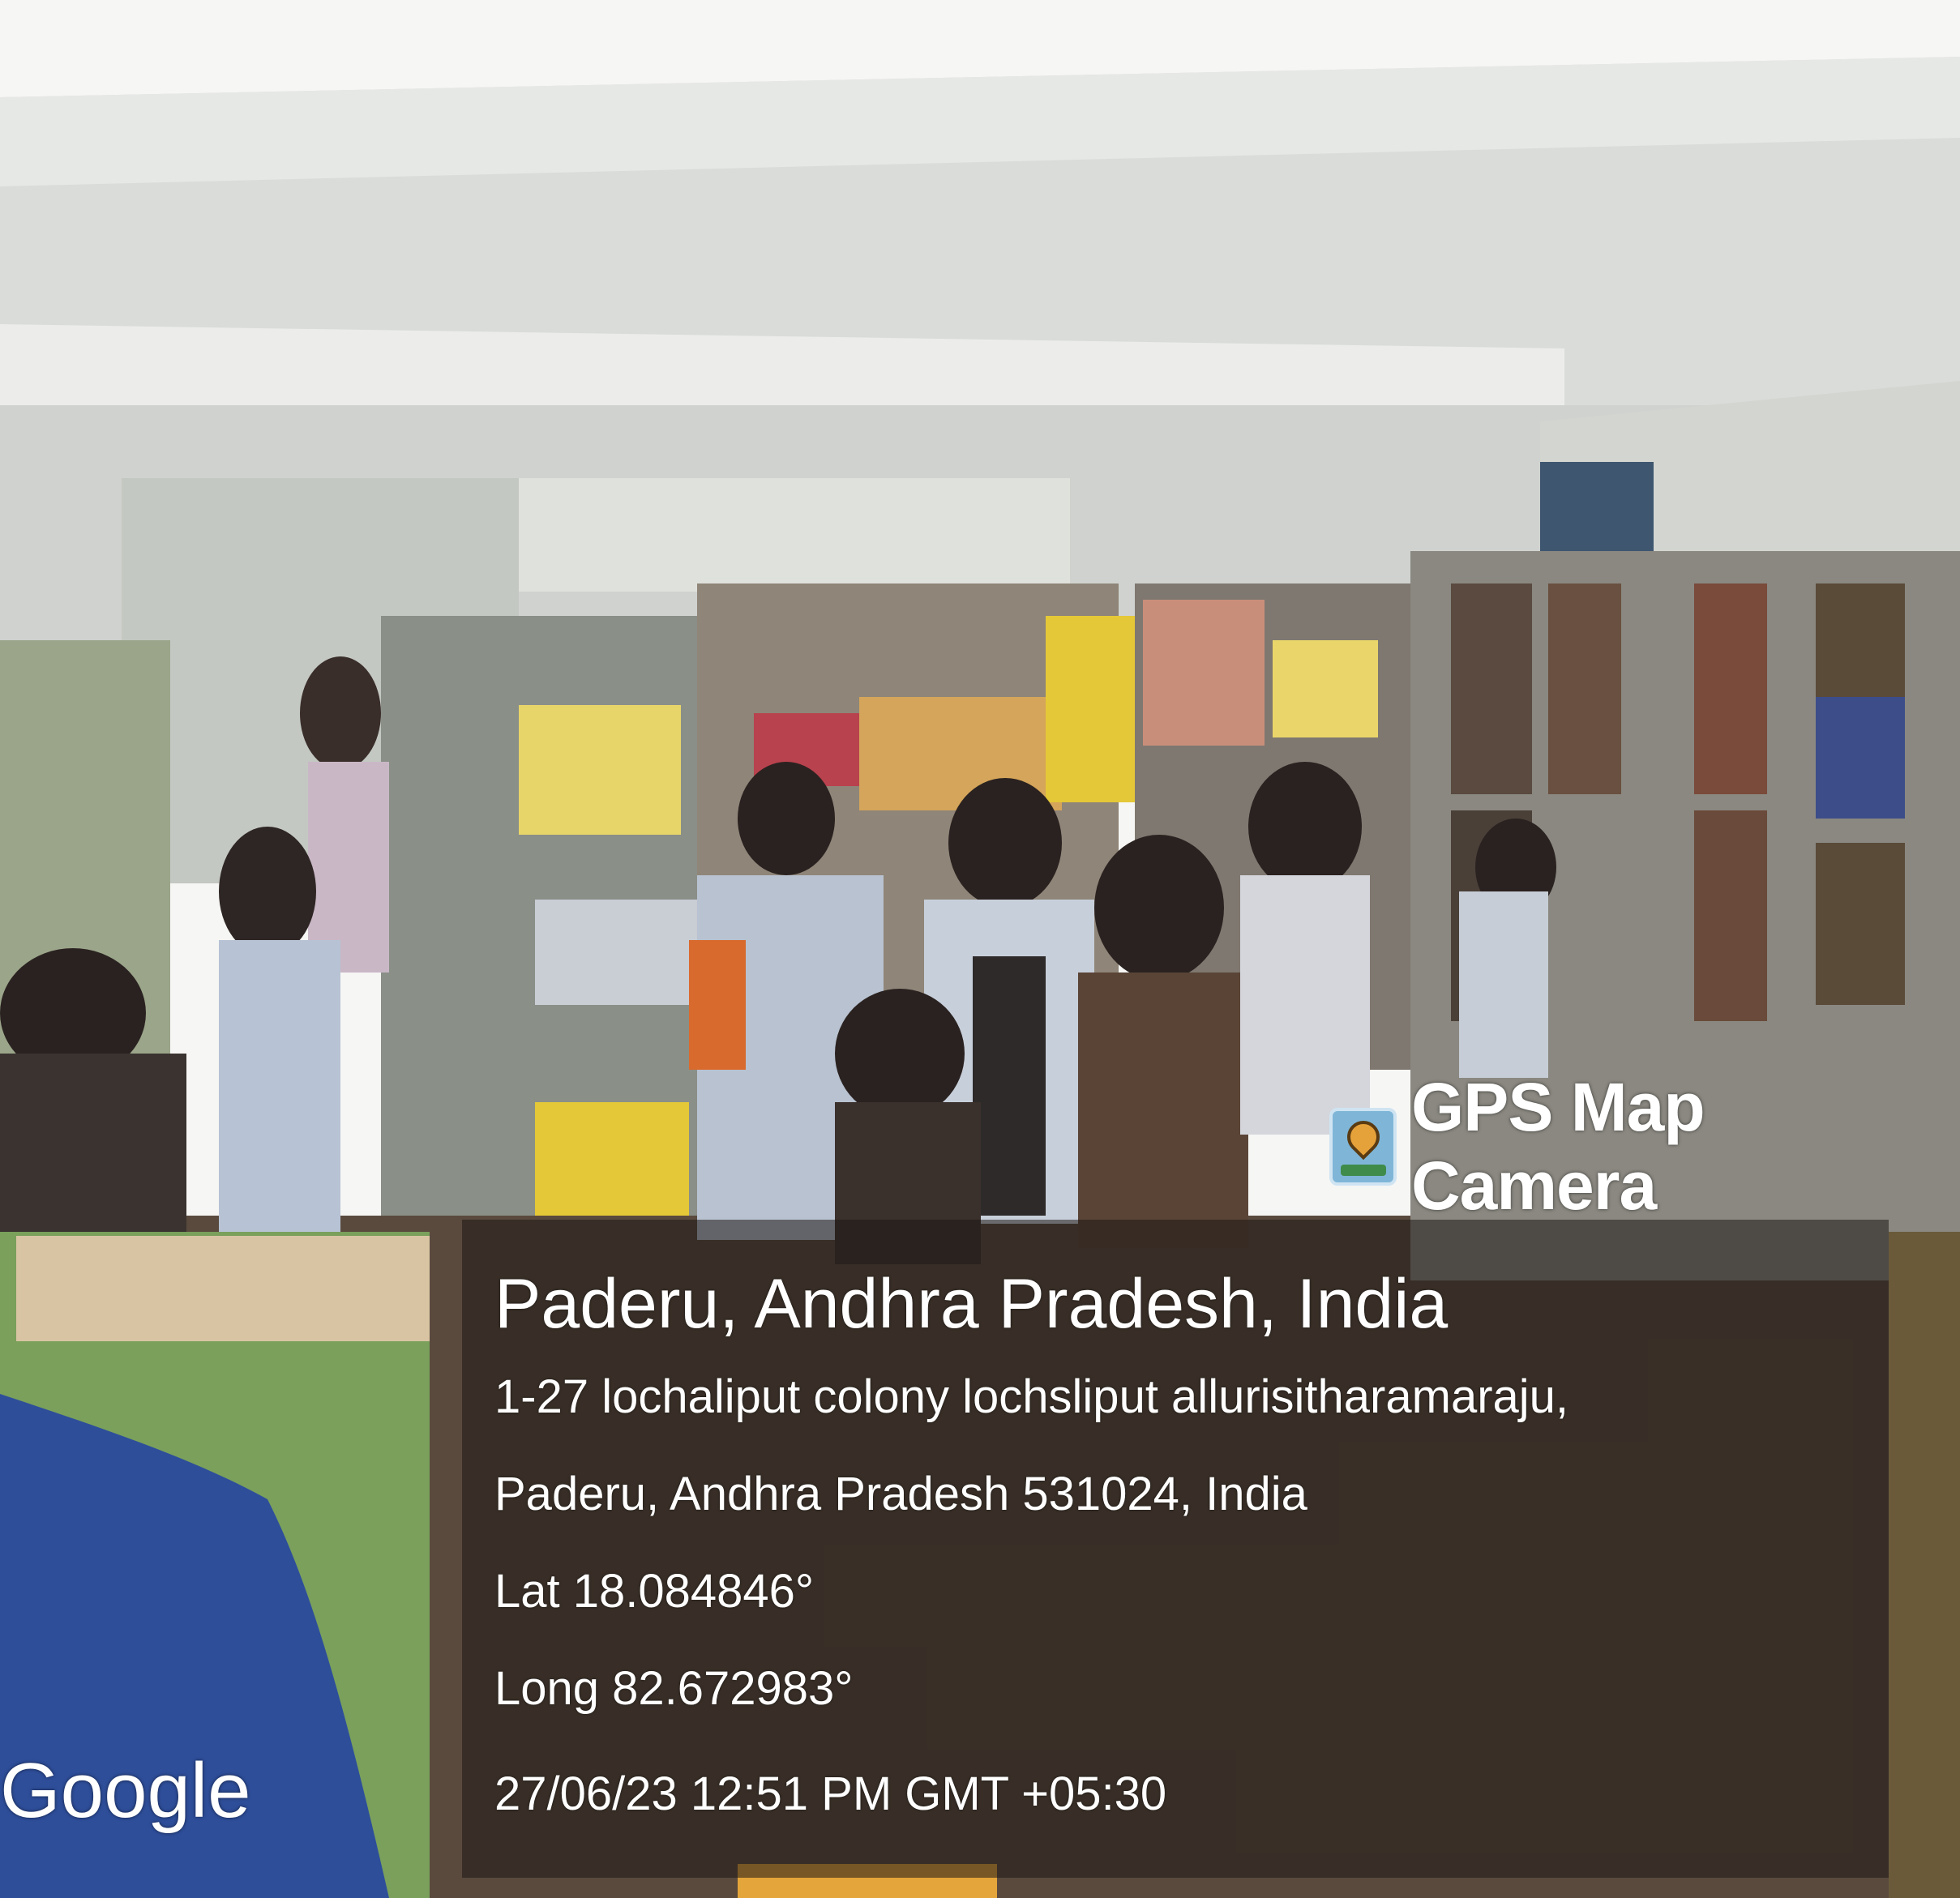 This screenshot has width=1960, height=1898. What do you see at coordinates (1557, 1146) in the screenshot?
I see `app-name: GPS Map Camera` at bounding box center [1557, 1146].